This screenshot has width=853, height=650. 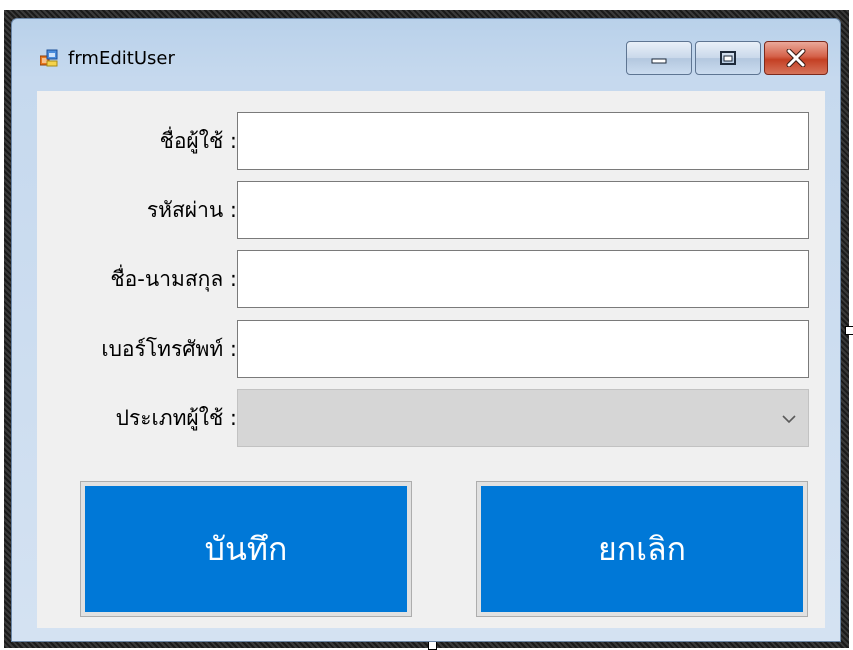 I want to click on cancel-button-label: ยกเลิก, so click(x=642, y=549).